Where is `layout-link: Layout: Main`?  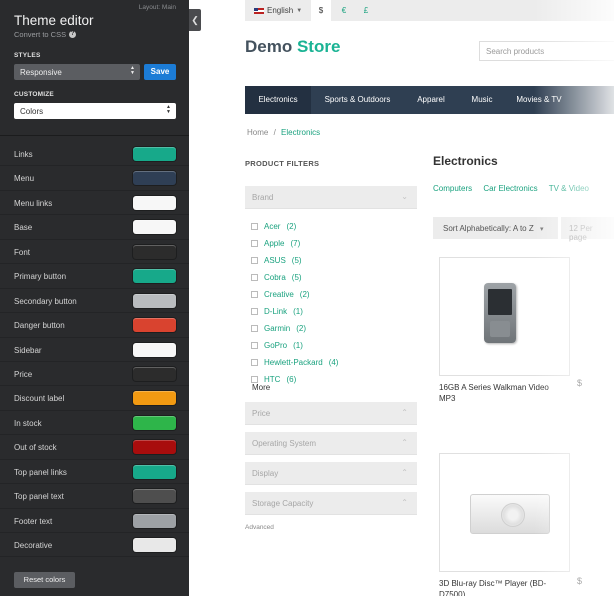 layout-link: Layout: Main is located at coordinates (157, 7).